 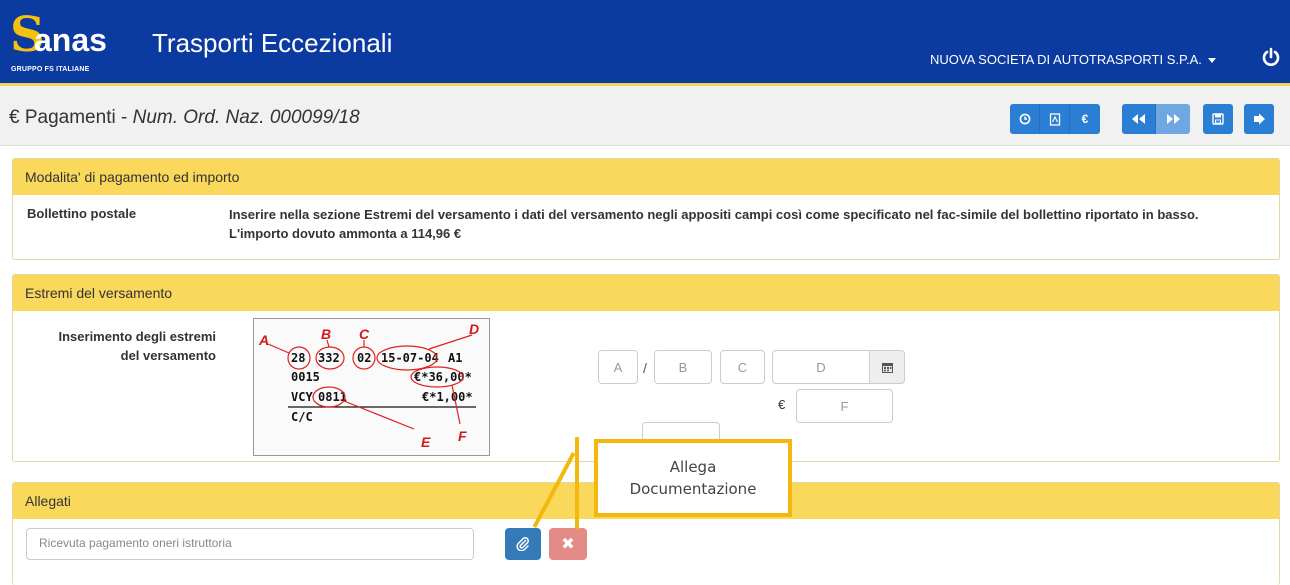 I want to click on user-menu-dropdown: NUOVA SOCIETA DI AUTOTRASPORTI S.P.A., so click(x=1073, y=59).